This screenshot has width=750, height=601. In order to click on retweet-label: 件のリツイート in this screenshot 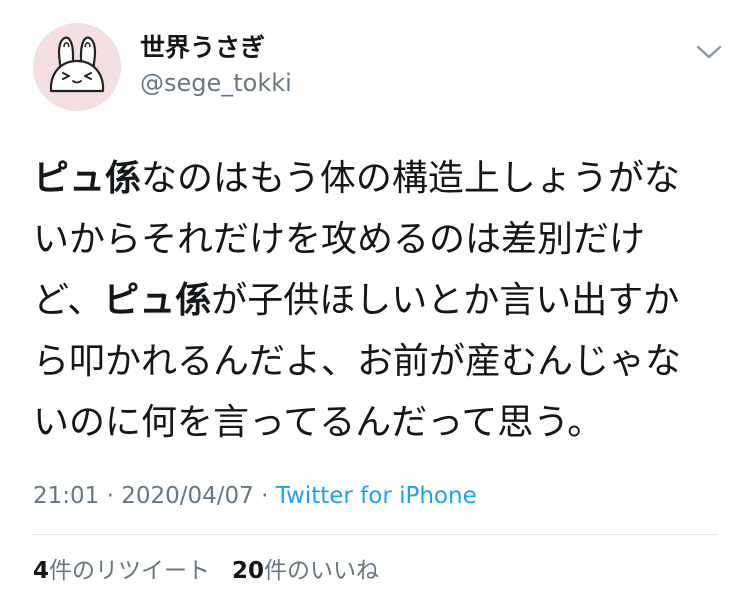, I will do `click(130, 571)`.